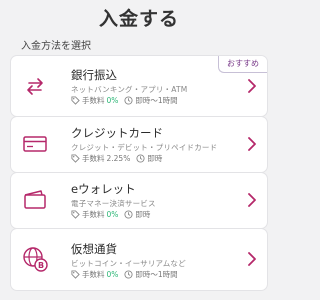 This screenshot has width=320, height=300. What do you see at coordinates (35, 86) in the screenshot?
I see `transfer-arrows-icon` at bounding box center [35, 86].